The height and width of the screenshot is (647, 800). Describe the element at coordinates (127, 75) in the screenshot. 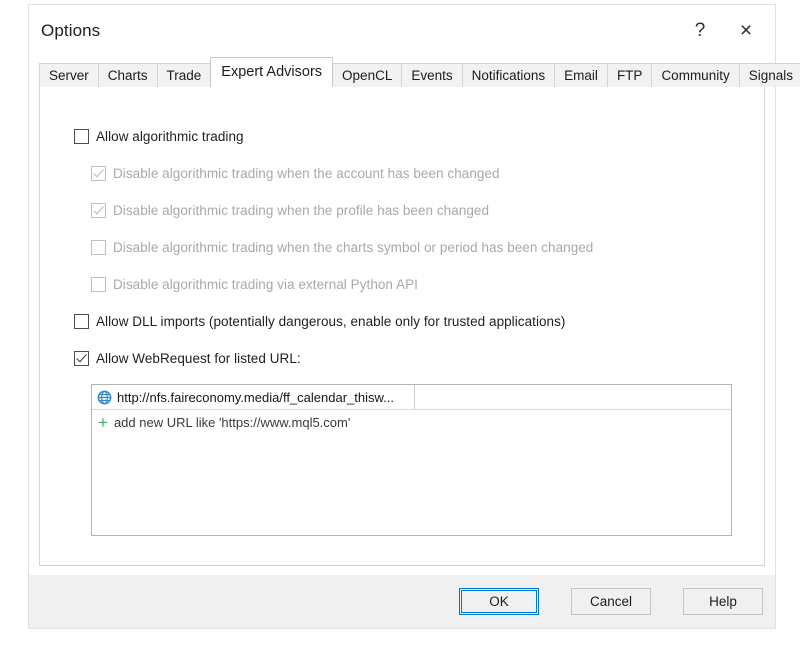

I see `tab-charts: Charts` at that location.